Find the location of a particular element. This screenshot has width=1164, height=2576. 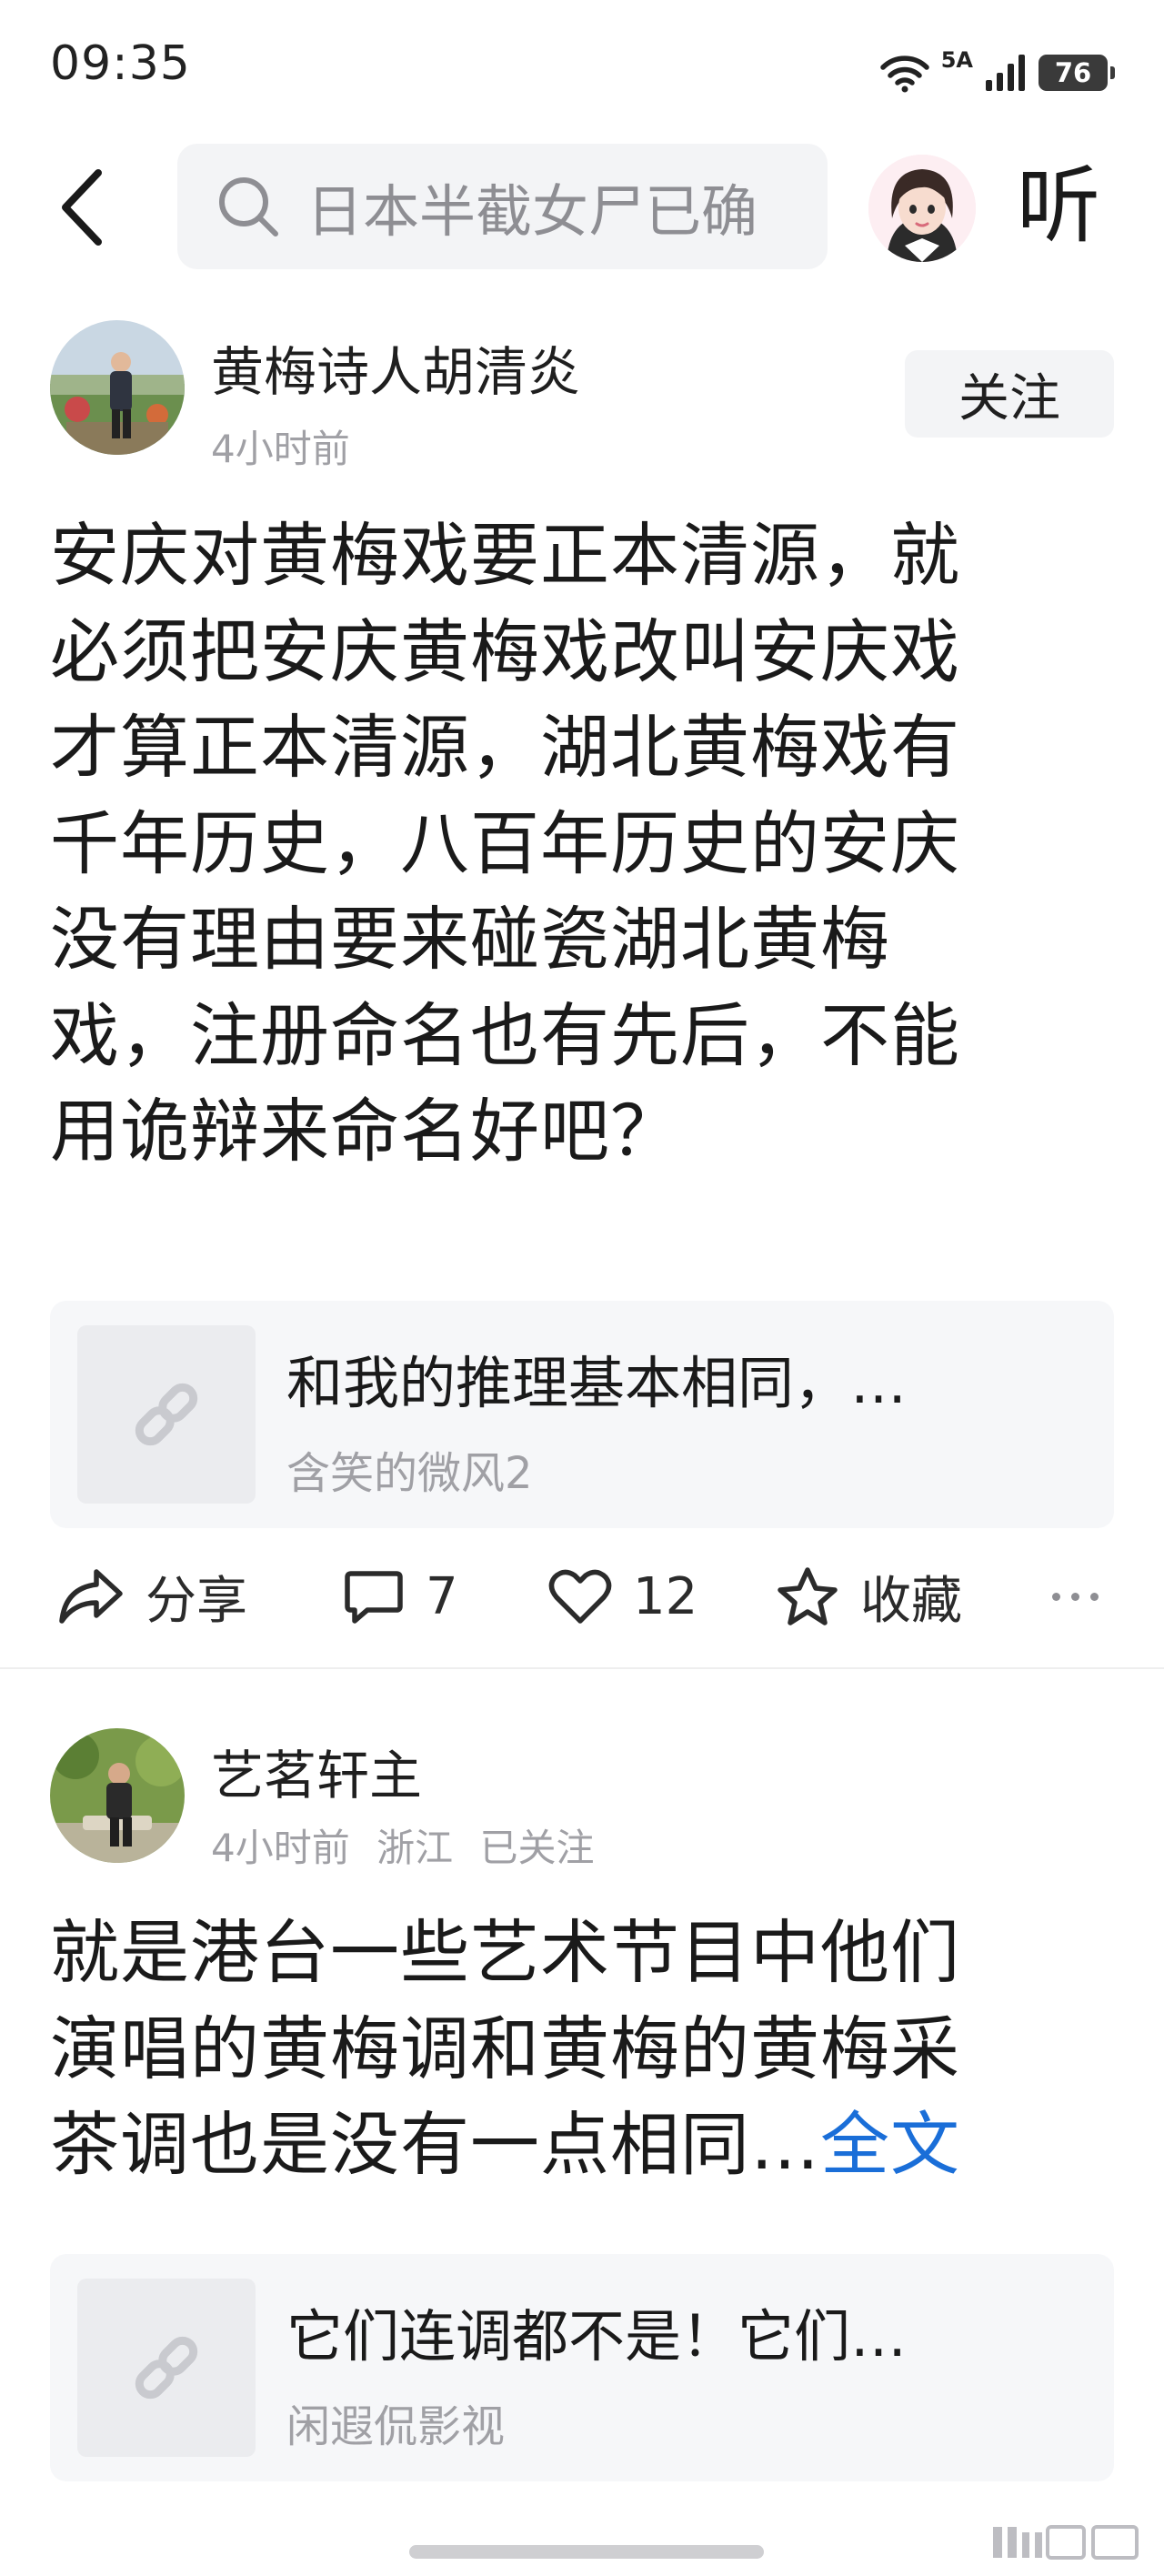

status-bar: 09:35 5A 76 is located at coordinates (582, 68).